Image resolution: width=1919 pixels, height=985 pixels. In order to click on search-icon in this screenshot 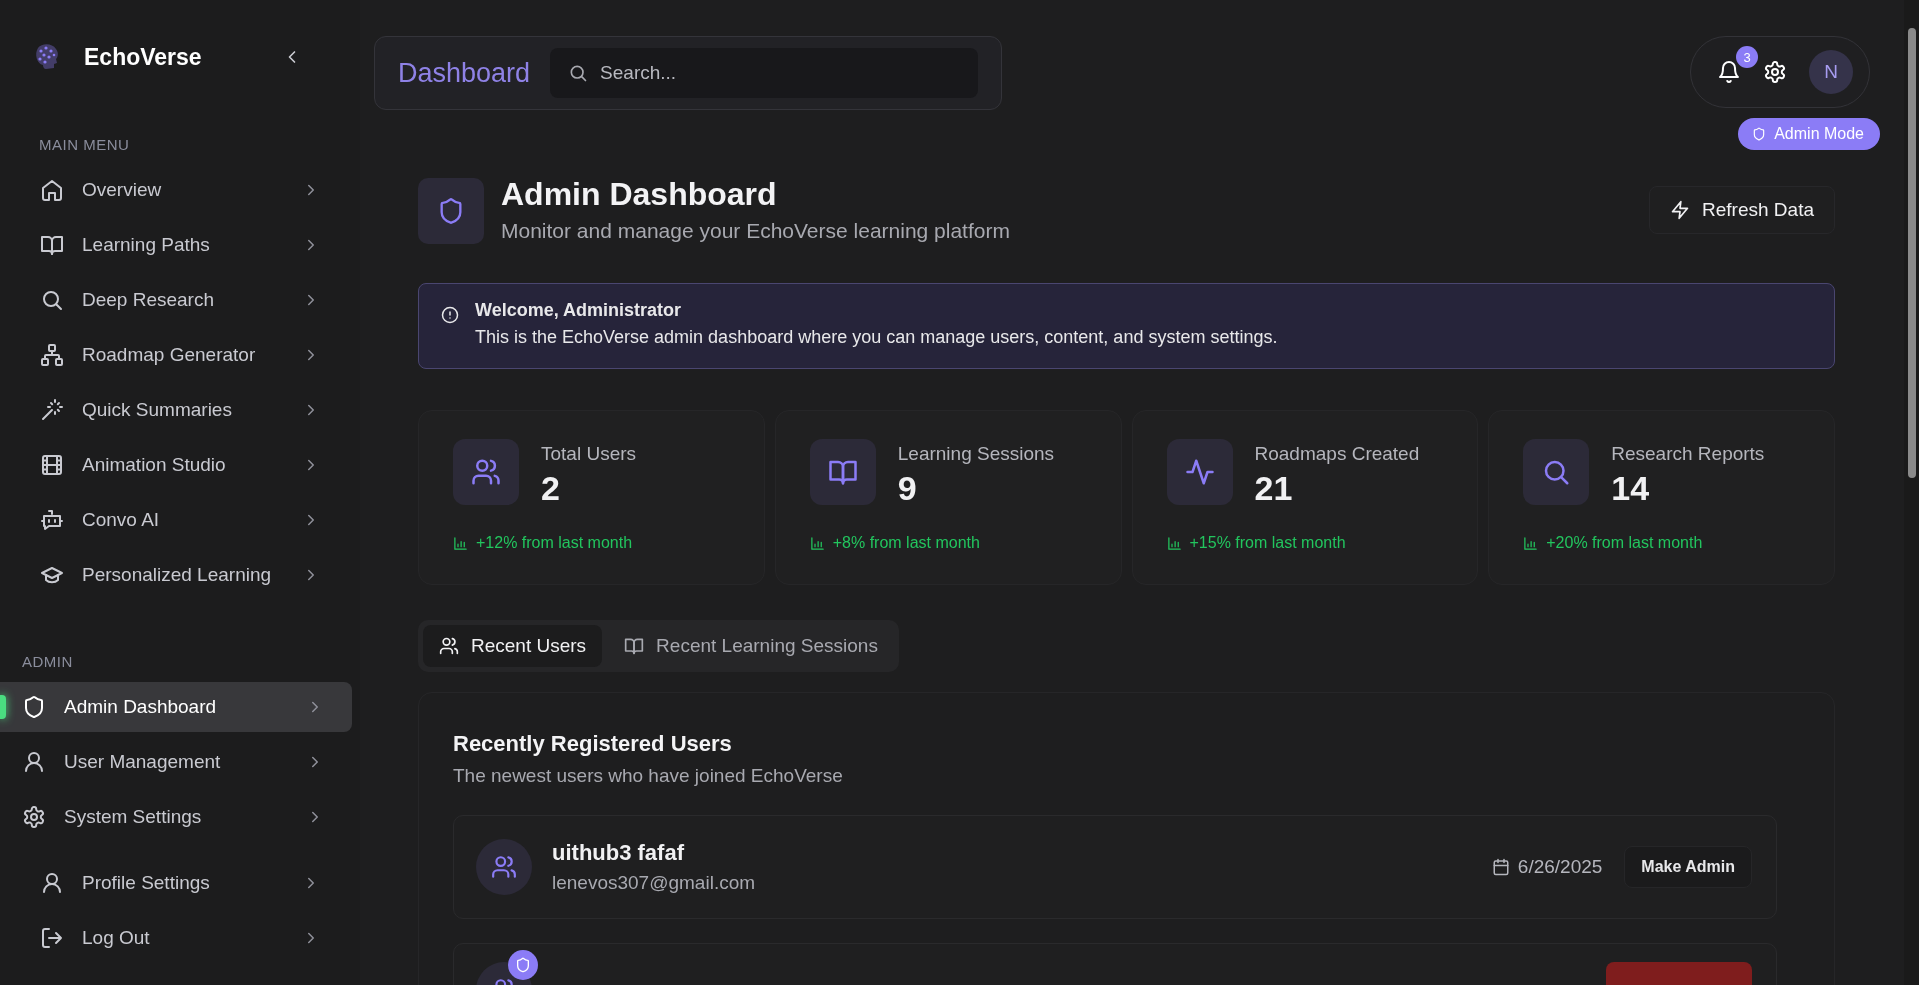, I will do `click(52, 300)`.